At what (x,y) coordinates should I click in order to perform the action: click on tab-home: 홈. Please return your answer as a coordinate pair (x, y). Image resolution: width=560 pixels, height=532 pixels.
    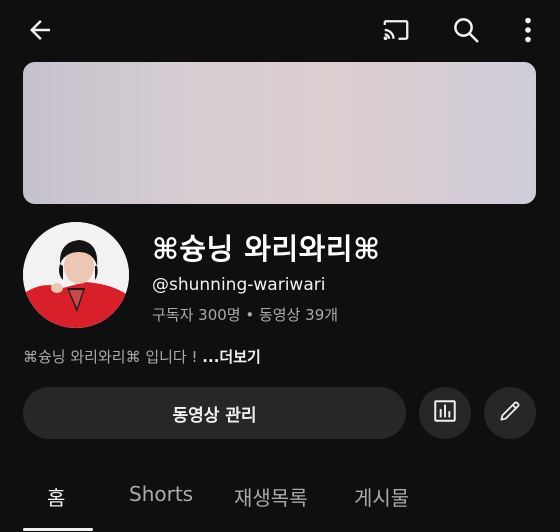
    Looking at the image, I should click on (56, 496).